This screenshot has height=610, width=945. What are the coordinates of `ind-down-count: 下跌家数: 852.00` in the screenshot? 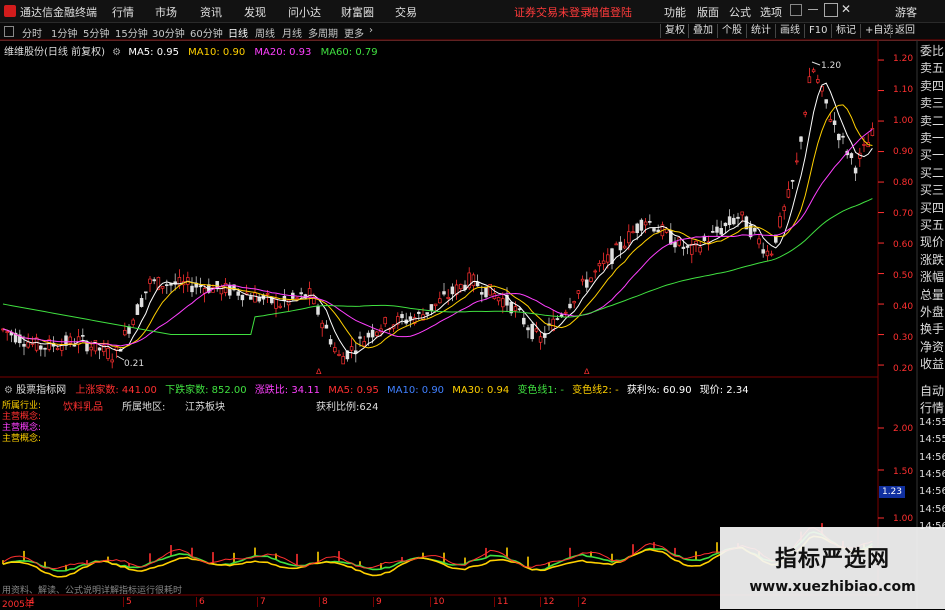 It's located at (206, 390).